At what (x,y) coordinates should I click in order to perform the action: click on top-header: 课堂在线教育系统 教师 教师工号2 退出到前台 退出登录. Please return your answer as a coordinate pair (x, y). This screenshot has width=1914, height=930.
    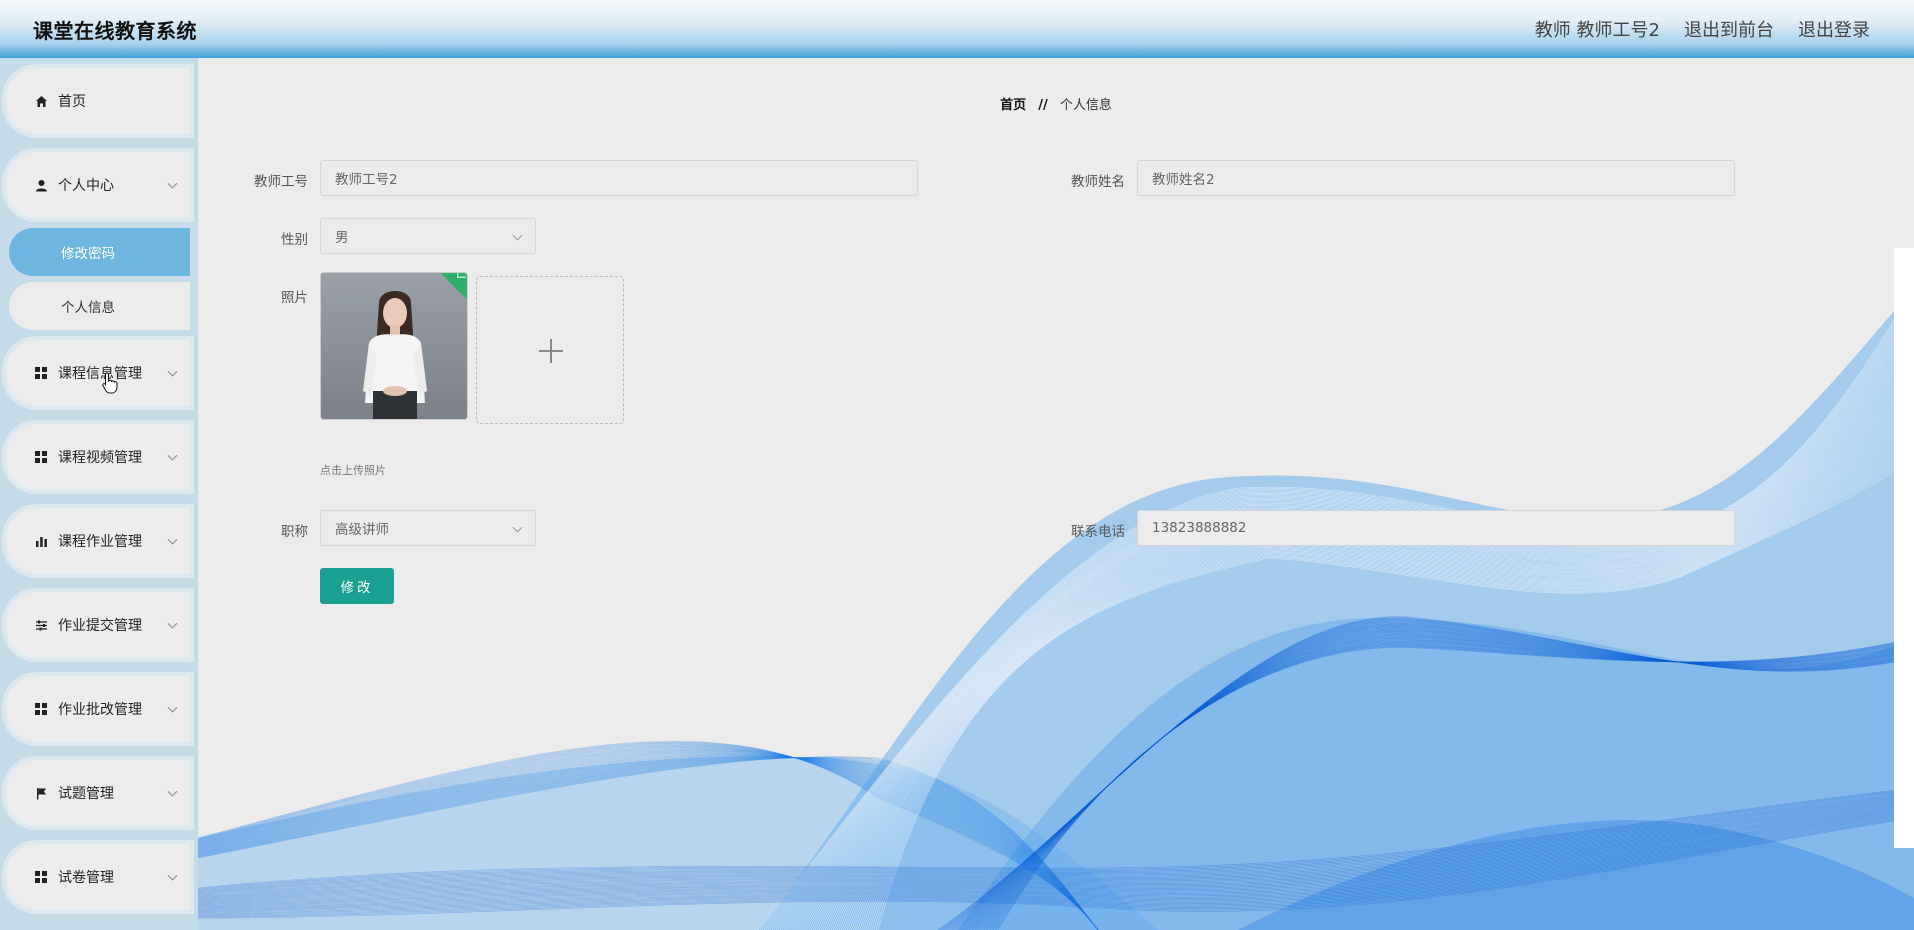
    Looking at the image, I should click on (957, 29).